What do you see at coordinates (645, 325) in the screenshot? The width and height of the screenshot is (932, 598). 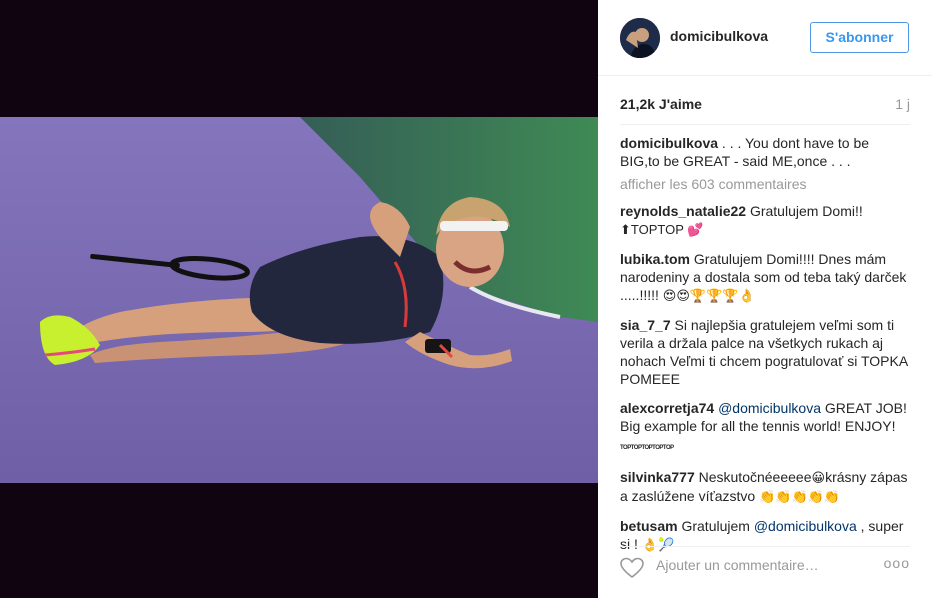 I see `comment-username: sia_7_7` at bounding box center [645, 325].